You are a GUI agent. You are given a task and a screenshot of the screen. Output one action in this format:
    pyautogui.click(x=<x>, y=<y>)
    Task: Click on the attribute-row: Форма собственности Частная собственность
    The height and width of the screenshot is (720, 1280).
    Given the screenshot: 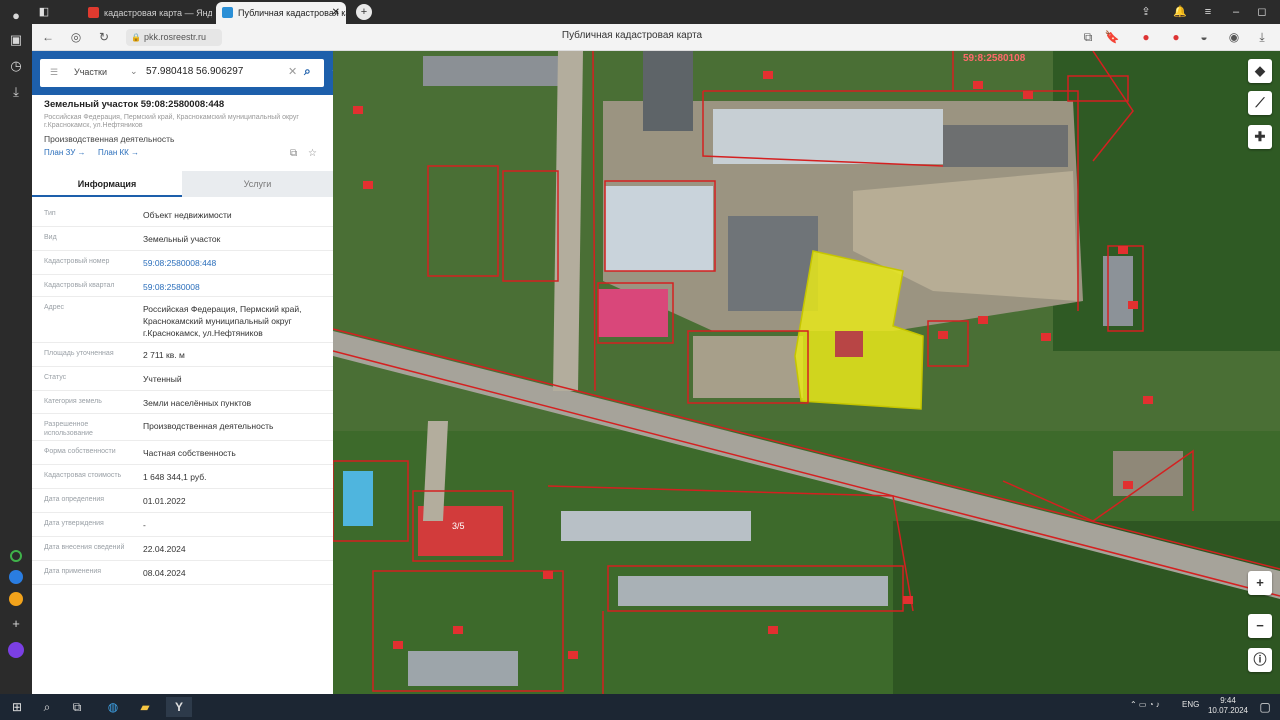 What is the action you would take?
    pyautogui.click(x=182, y=453)
    